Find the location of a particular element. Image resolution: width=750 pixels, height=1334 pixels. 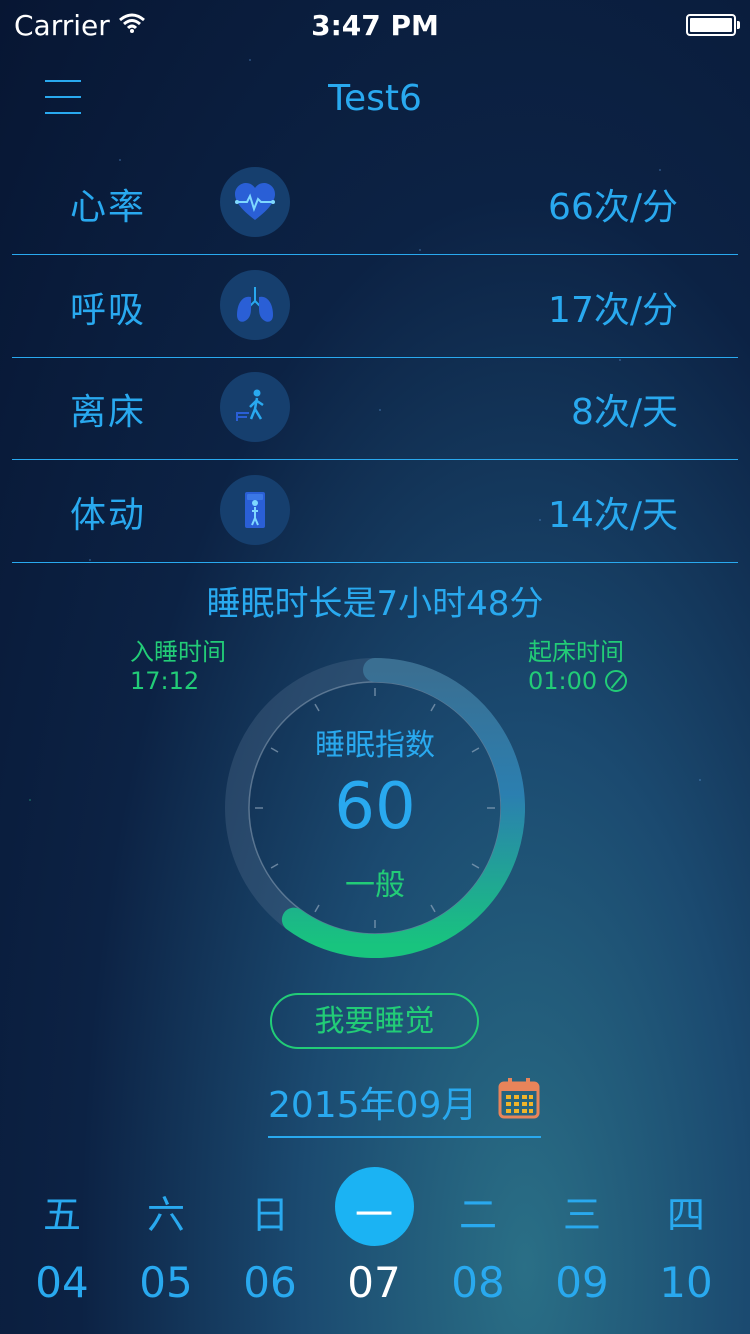

page-title: Test6 is located at coordinates (375, 98).